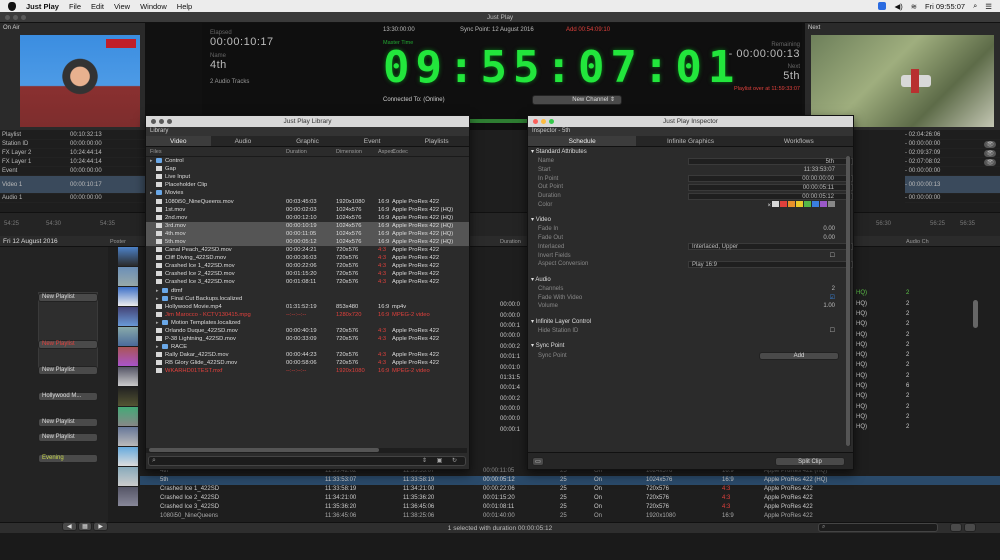 The height and width of the screenshot is (560, 1000). I want to click on inspector-sidebar-button: ▭, so click(538, 461).